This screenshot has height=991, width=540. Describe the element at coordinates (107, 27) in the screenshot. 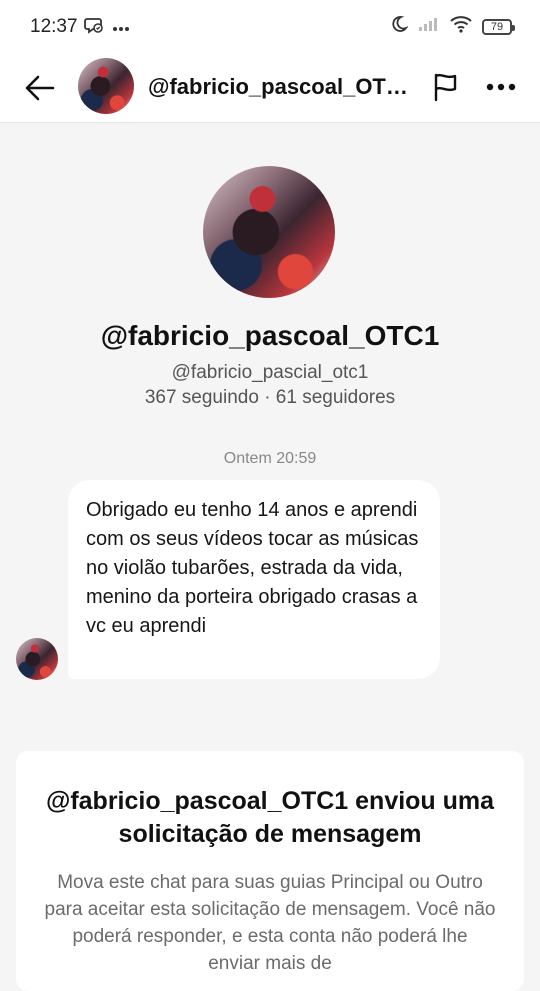

I see `status-left-icons` at that location.